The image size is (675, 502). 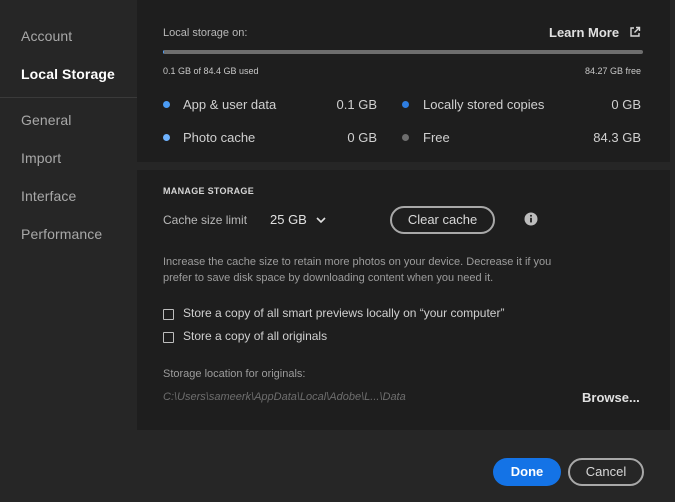 I want to click on info-icon, so click(x=531, y=219).